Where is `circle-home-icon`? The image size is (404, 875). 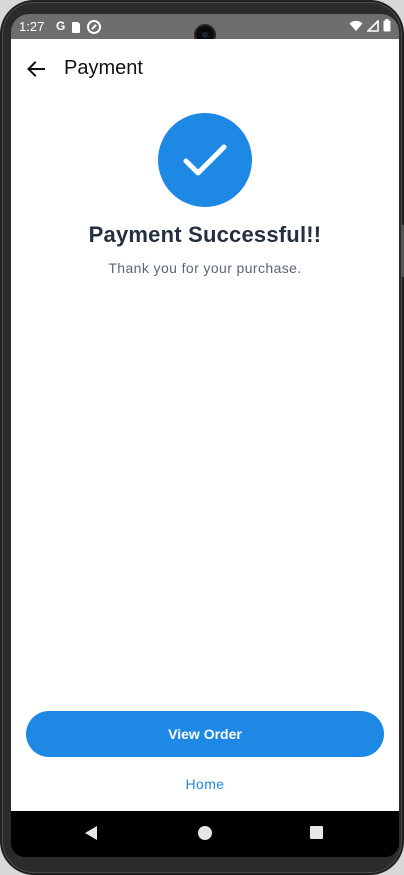
circle-home-icon is located at coordinates (205, 833).